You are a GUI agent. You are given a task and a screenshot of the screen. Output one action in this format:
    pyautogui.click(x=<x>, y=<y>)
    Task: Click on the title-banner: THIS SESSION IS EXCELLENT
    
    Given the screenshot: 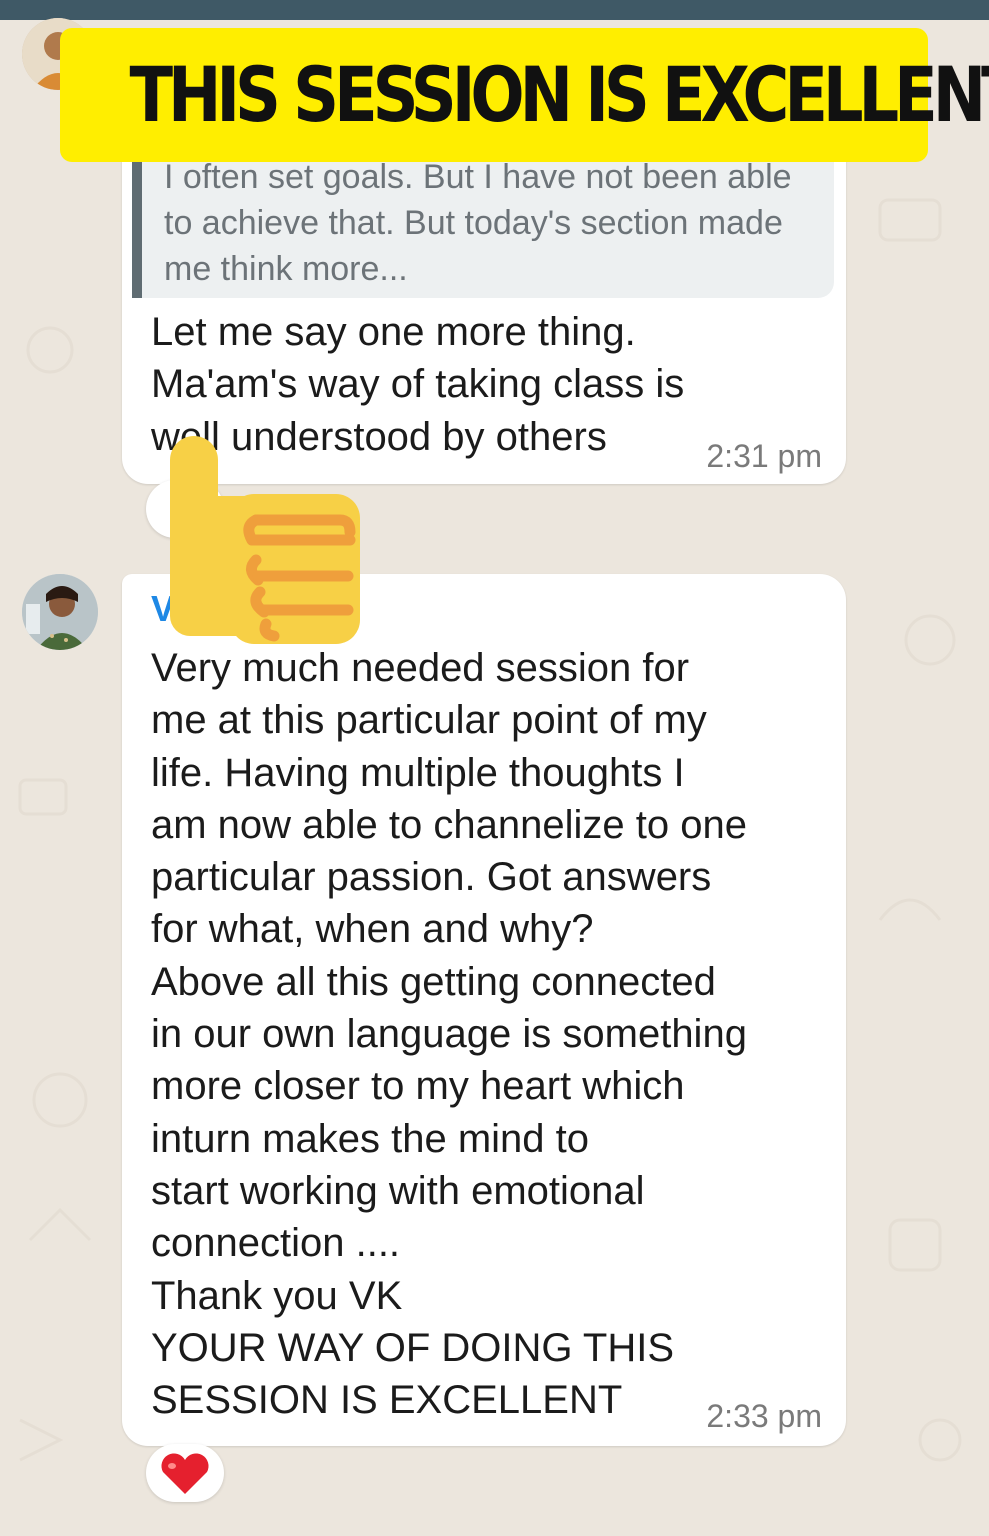 What is the action you would take?
    pyautogui.click(x=524, y=95)
    